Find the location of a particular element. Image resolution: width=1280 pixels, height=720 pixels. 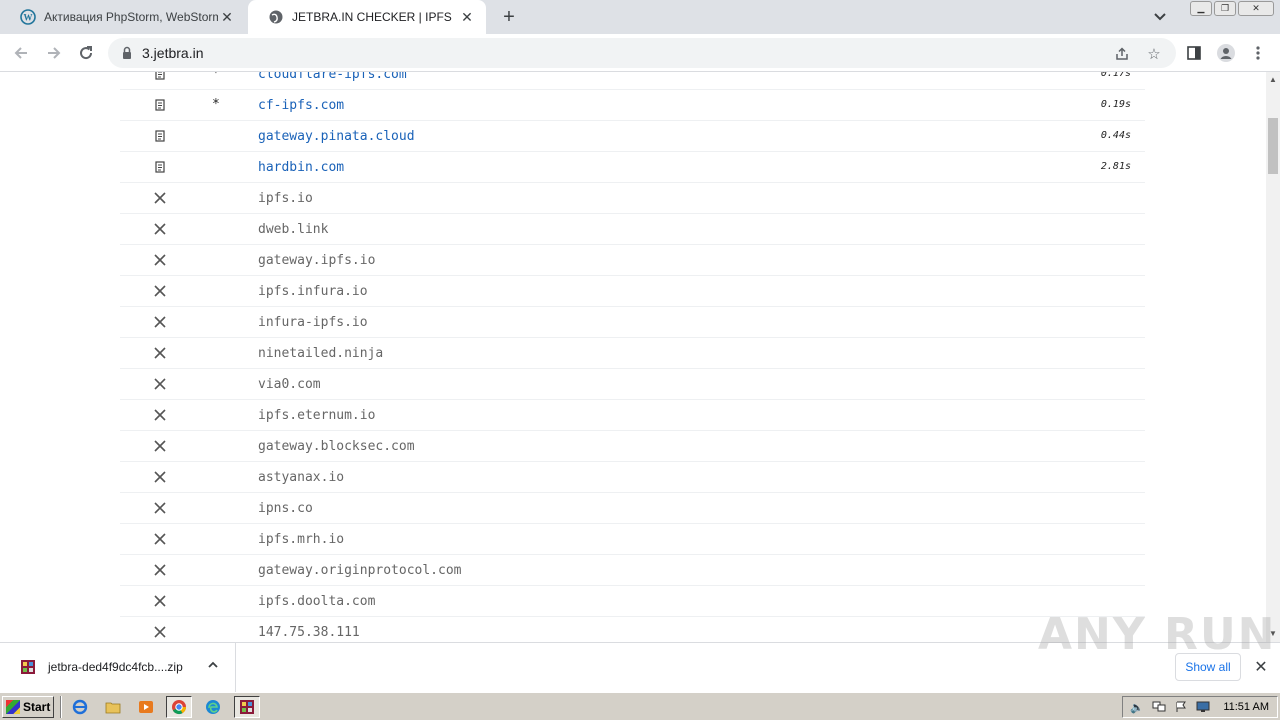

tab-title: Активация PhpStorm, WebStorm, Ir is located at coordinates (131, 17).